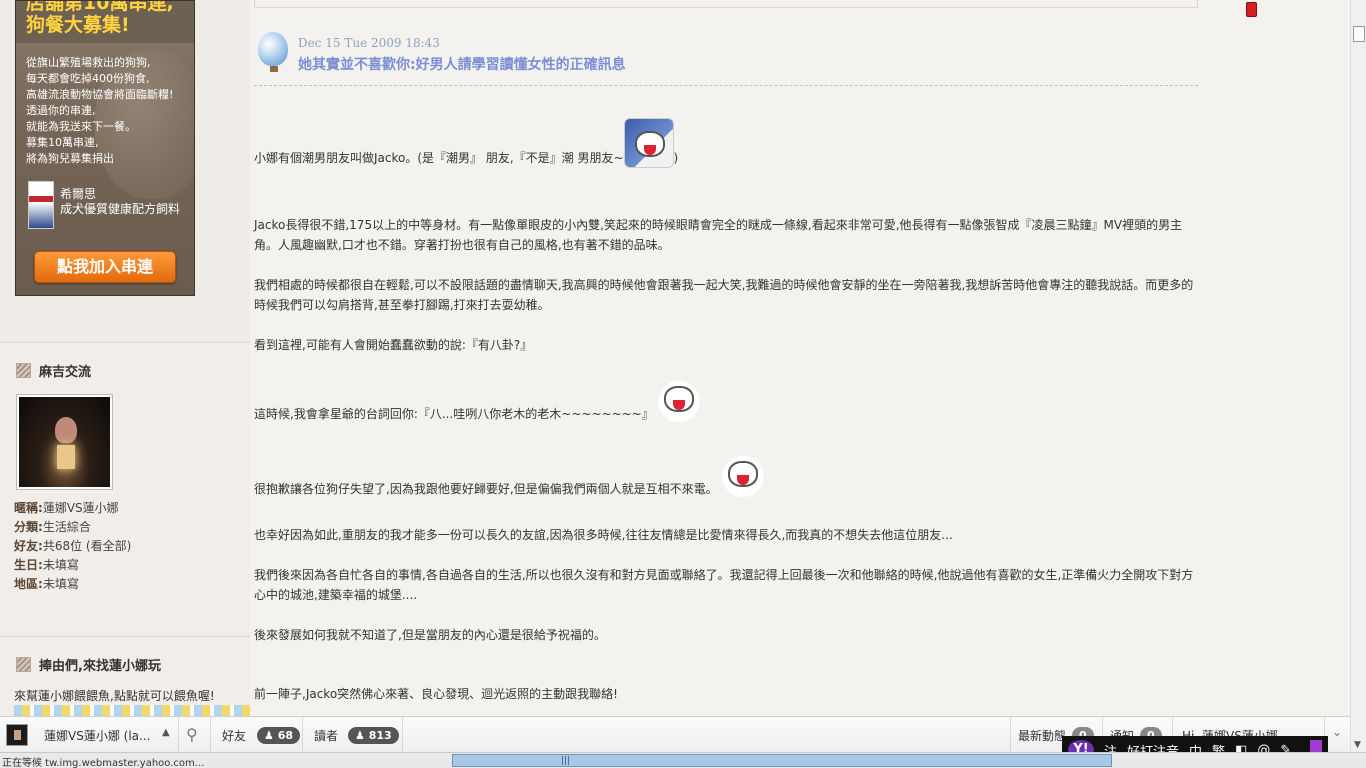 The width and height of the screenshot is (1366, 768). I want to click on scrollbar-thumb, so click(1359, 34).